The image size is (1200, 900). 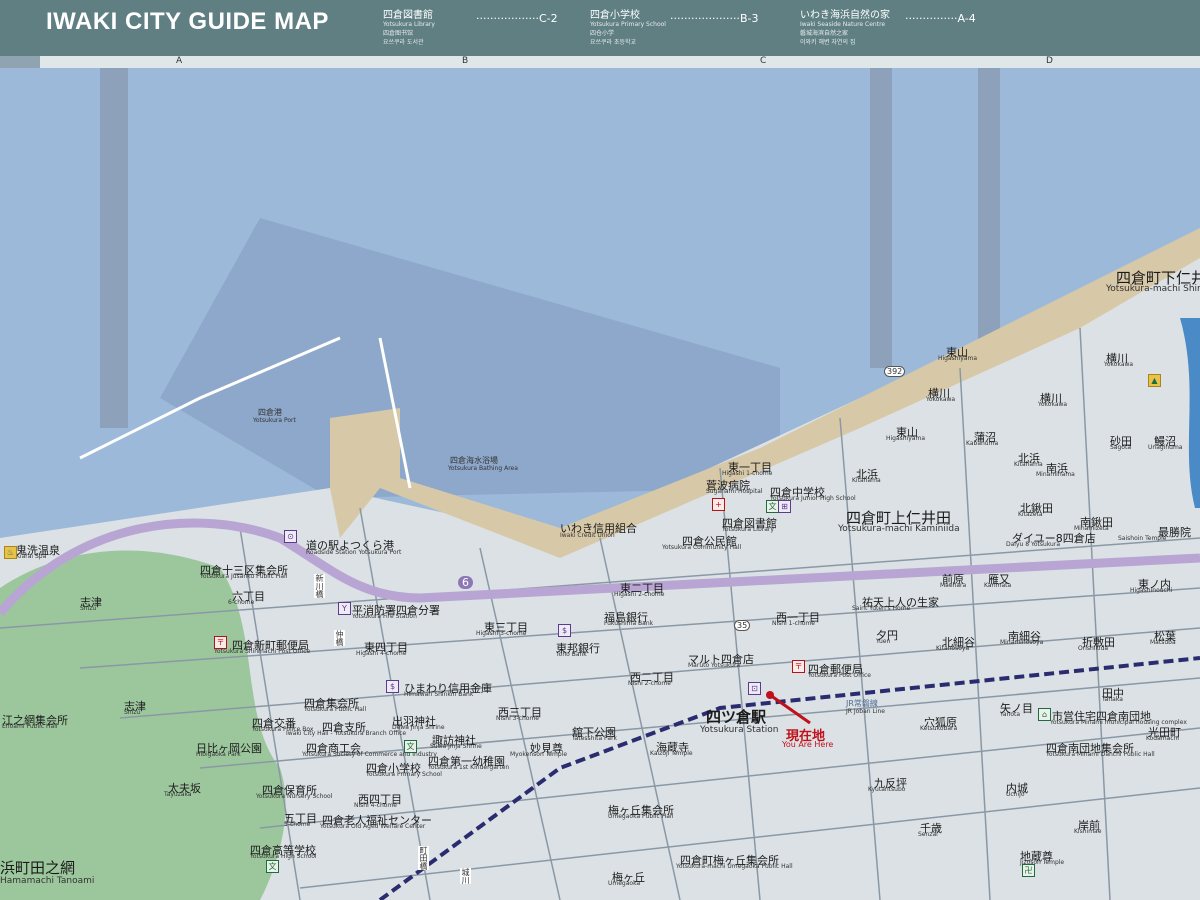 What do you see at coordinates (409, 28) in the screenshot?
I see `legend-entry-library: 四倉図書館 Yotsukura Library 四倉图书馆 요쓰쿠라 도서관` at bounding box center [409, 28].